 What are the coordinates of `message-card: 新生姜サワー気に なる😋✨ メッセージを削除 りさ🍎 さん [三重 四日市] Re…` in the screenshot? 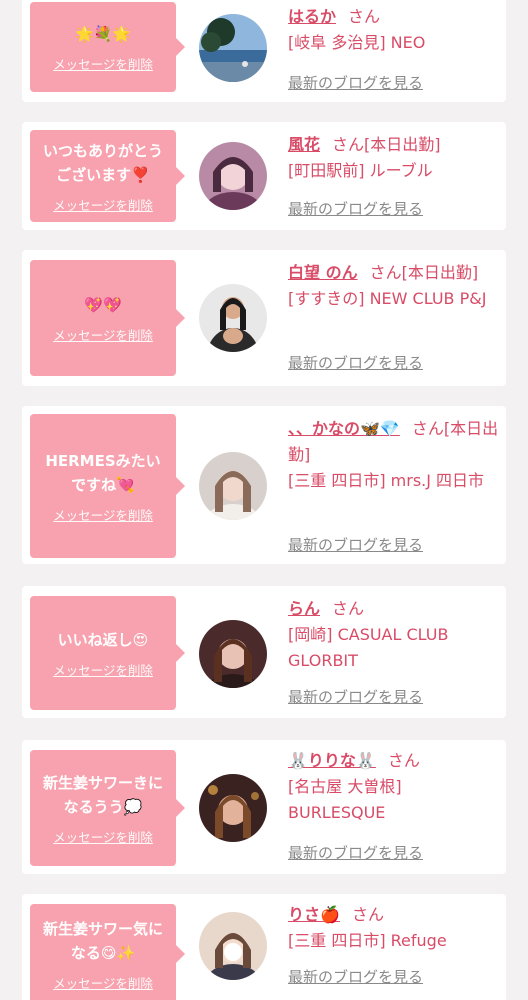 It's located at (264, 947).